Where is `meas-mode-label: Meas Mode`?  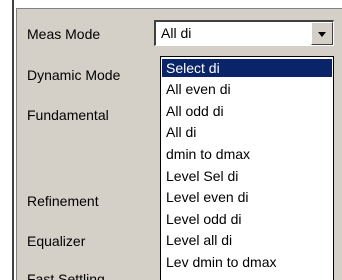
meas-mode-label: Meas Mode is located at coordinates (64, 34).